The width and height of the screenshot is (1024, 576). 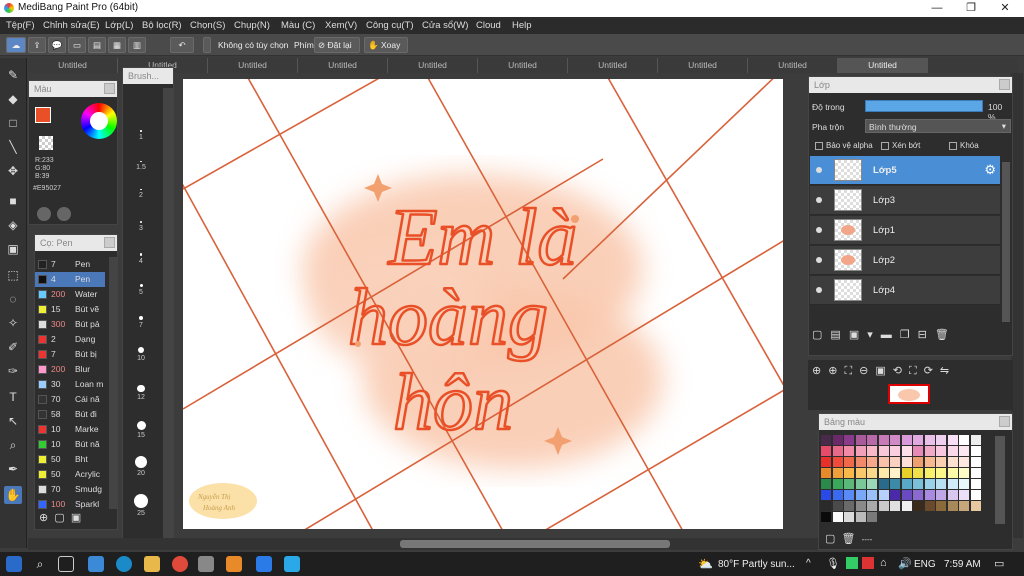 What do you see at coordinates (890, 335) in the screenshot?
I see `folder-icon: ▬` at bounding box center [890, 335].